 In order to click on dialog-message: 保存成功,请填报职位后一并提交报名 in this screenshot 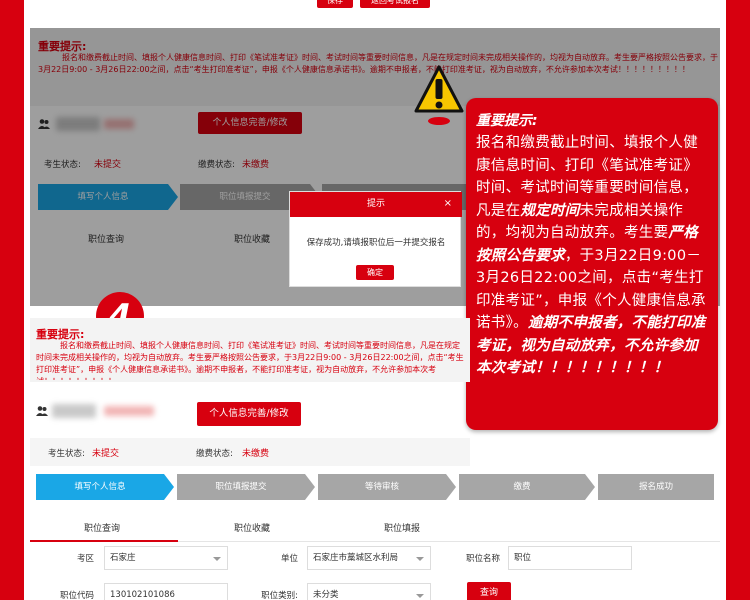, I will do `click(376, 243)`.